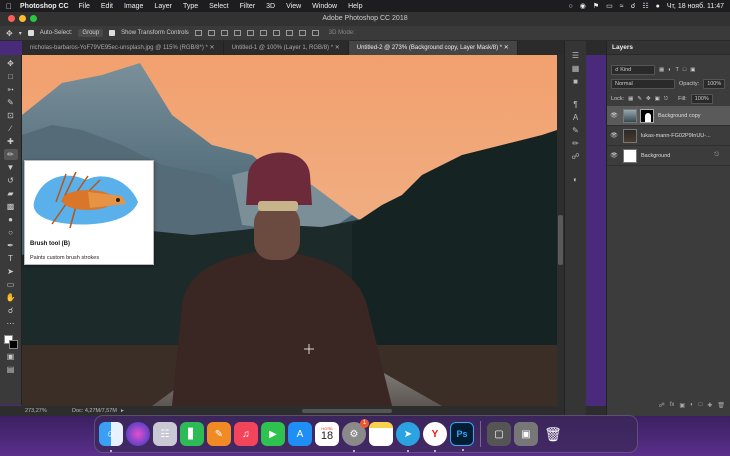  What do you see at coordinates (11, 18) in the screenshot?
I see `close-window-button` at bounding box center [11, 18].